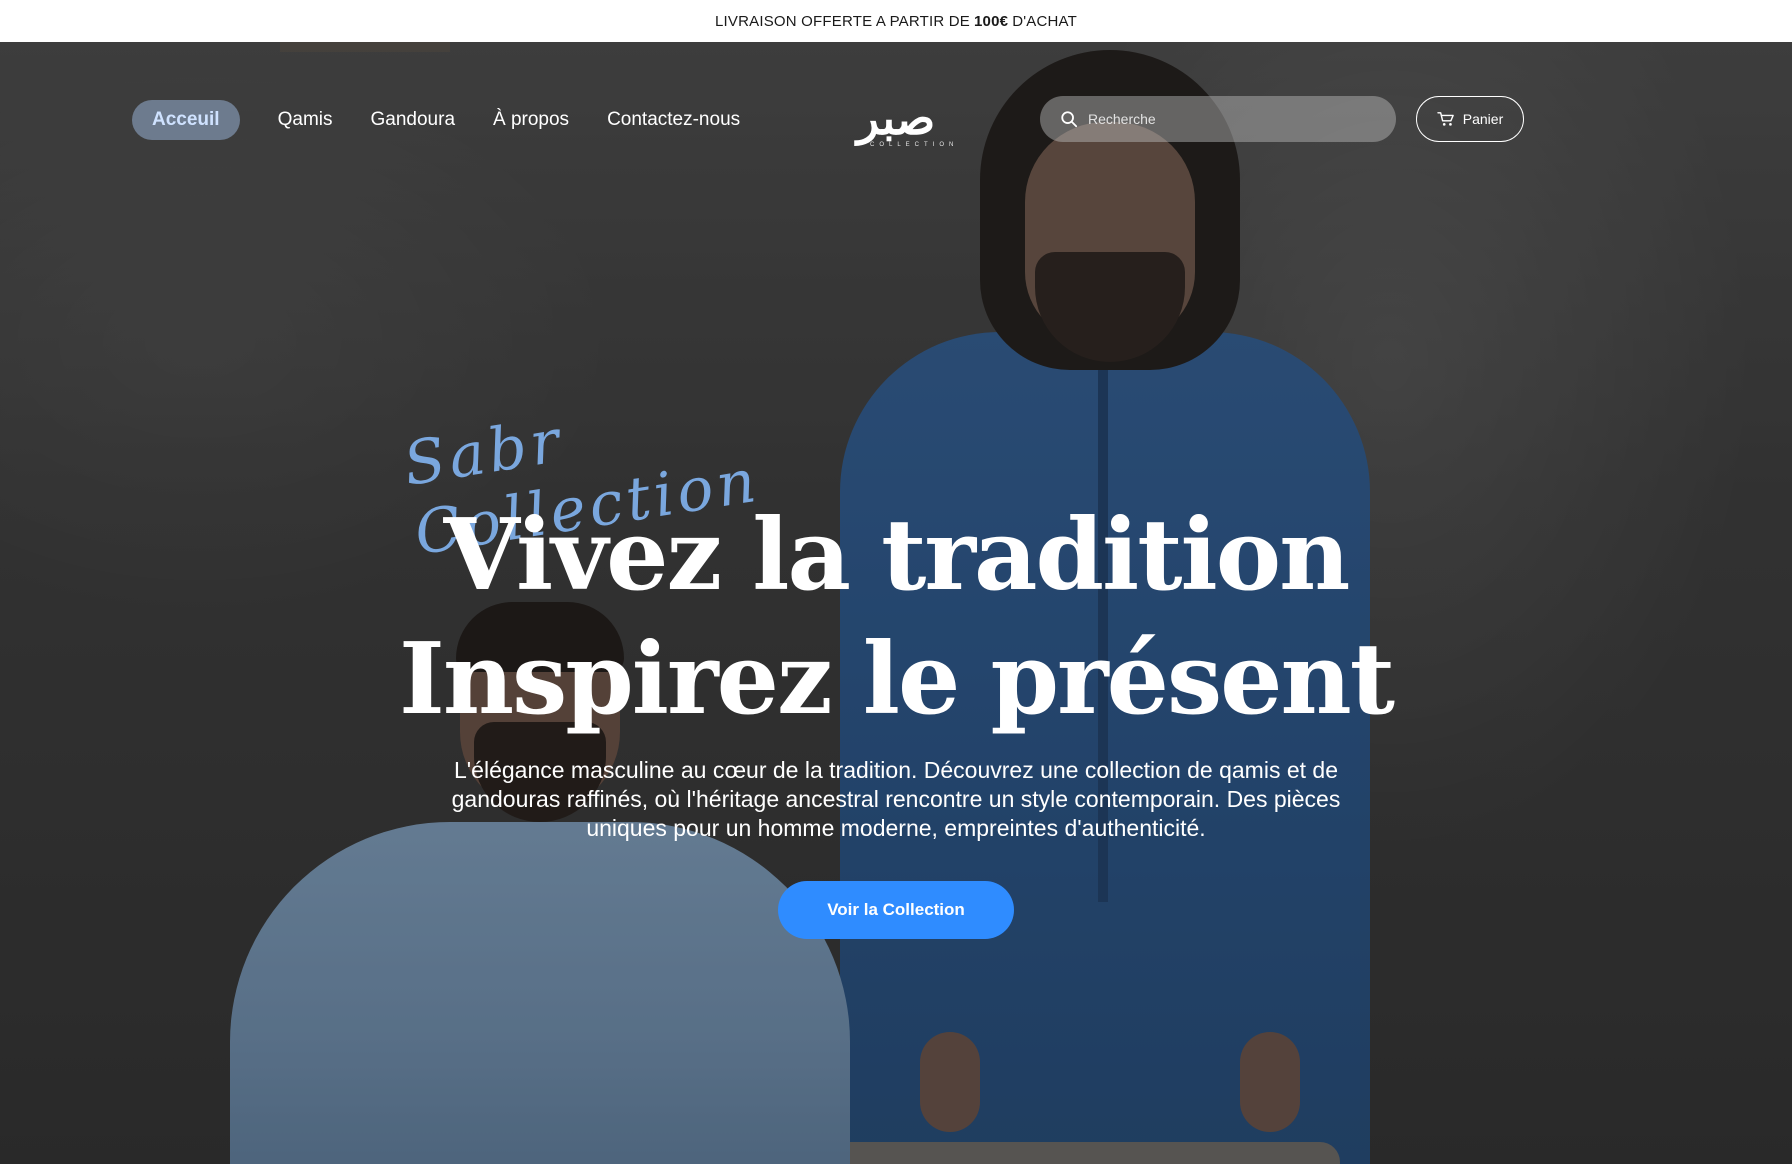 This screenshot has width=1792, height=1164. What do you see at coordinates (1483, 119) in the screenshot?
I see `cart-label: Panier` at bounding box center [1483, 119].